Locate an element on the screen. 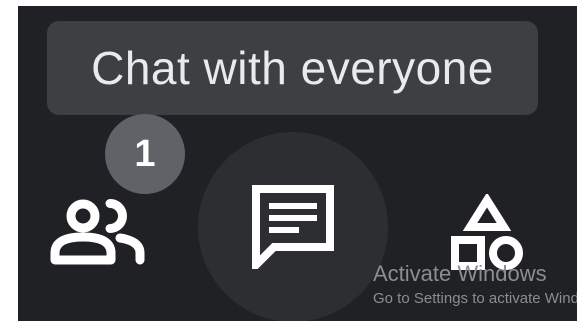 The width and height of the screenshot is (577, 326). people-button is located at coordinates (99, 234).